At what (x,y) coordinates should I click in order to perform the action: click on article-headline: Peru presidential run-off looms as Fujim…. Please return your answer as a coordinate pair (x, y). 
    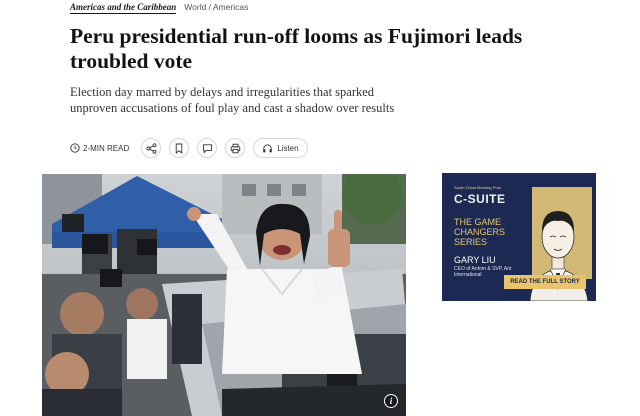
    Looking at the image, I should click on (296, 48).